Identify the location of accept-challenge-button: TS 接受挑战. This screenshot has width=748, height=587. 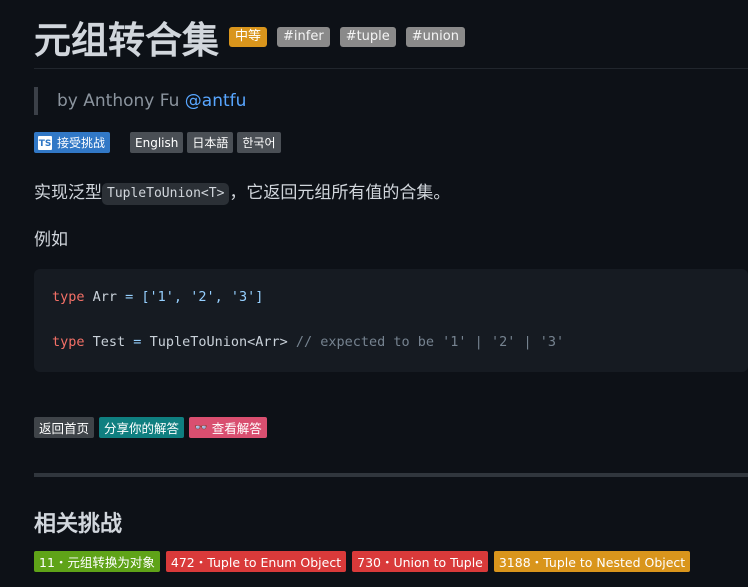
(72, 142).